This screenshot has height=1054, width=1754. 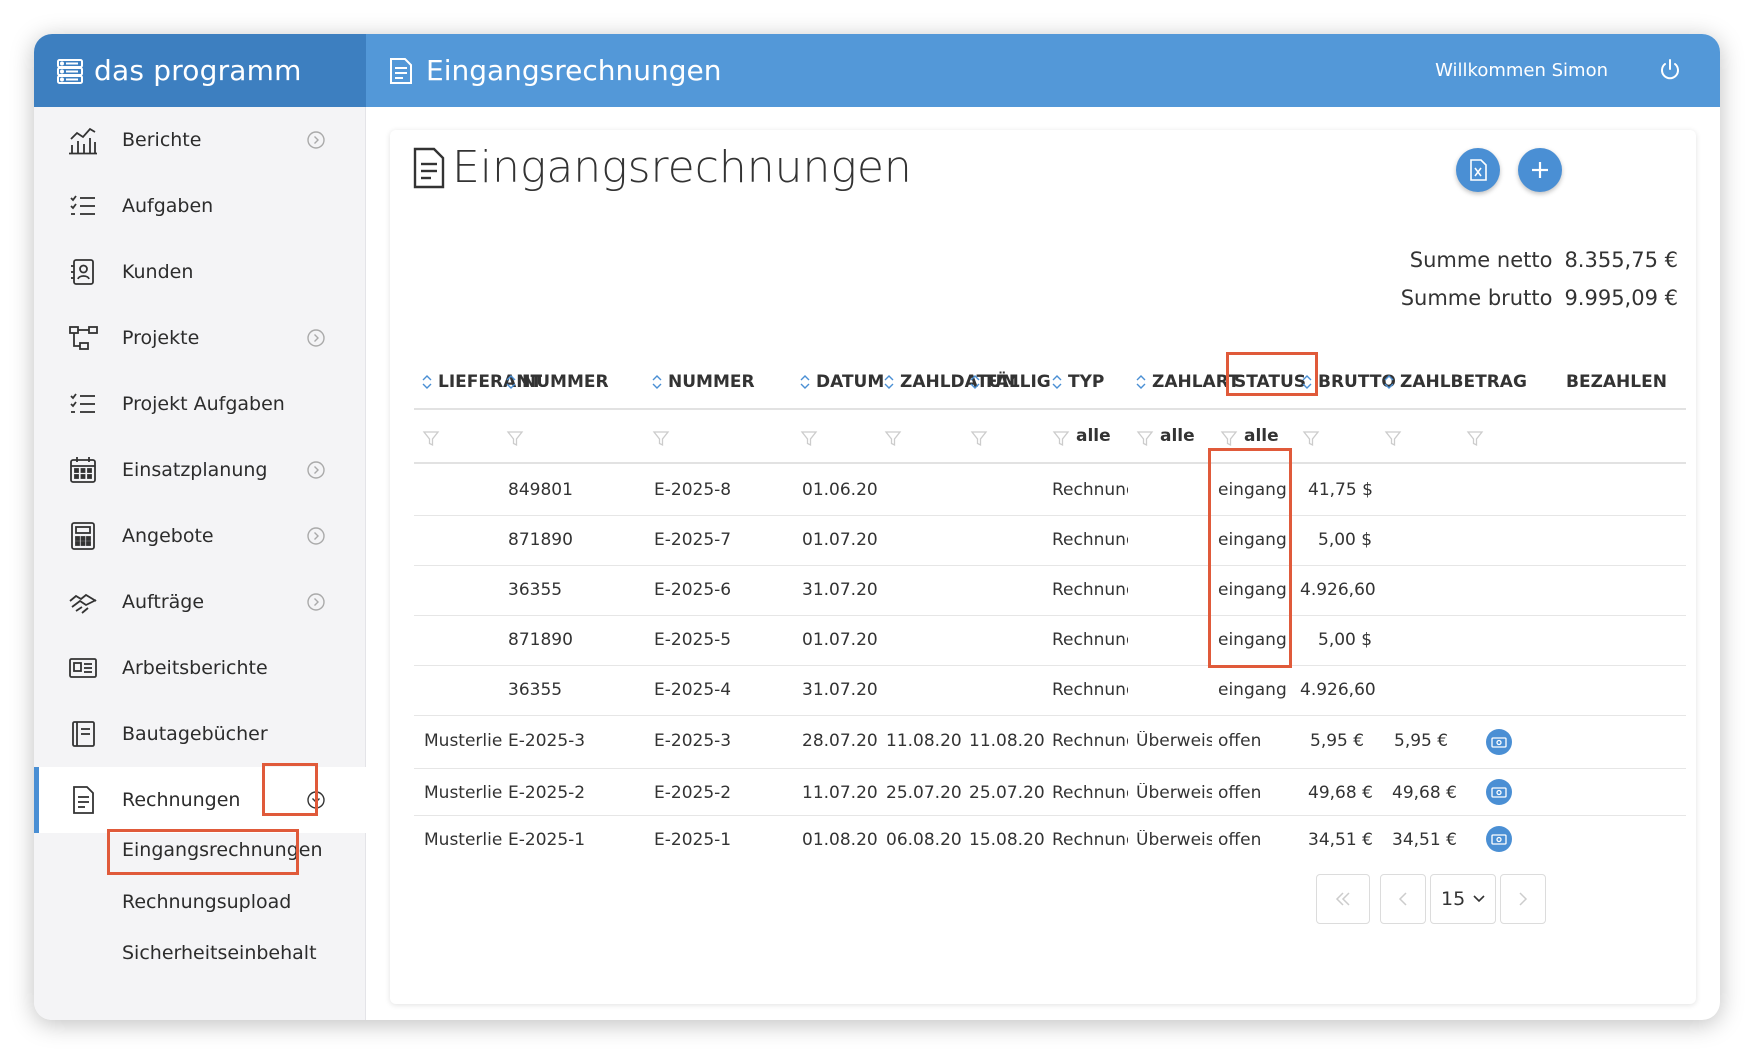 I want to click on filter-typ-value: alle, so click(x=1093, y=436).